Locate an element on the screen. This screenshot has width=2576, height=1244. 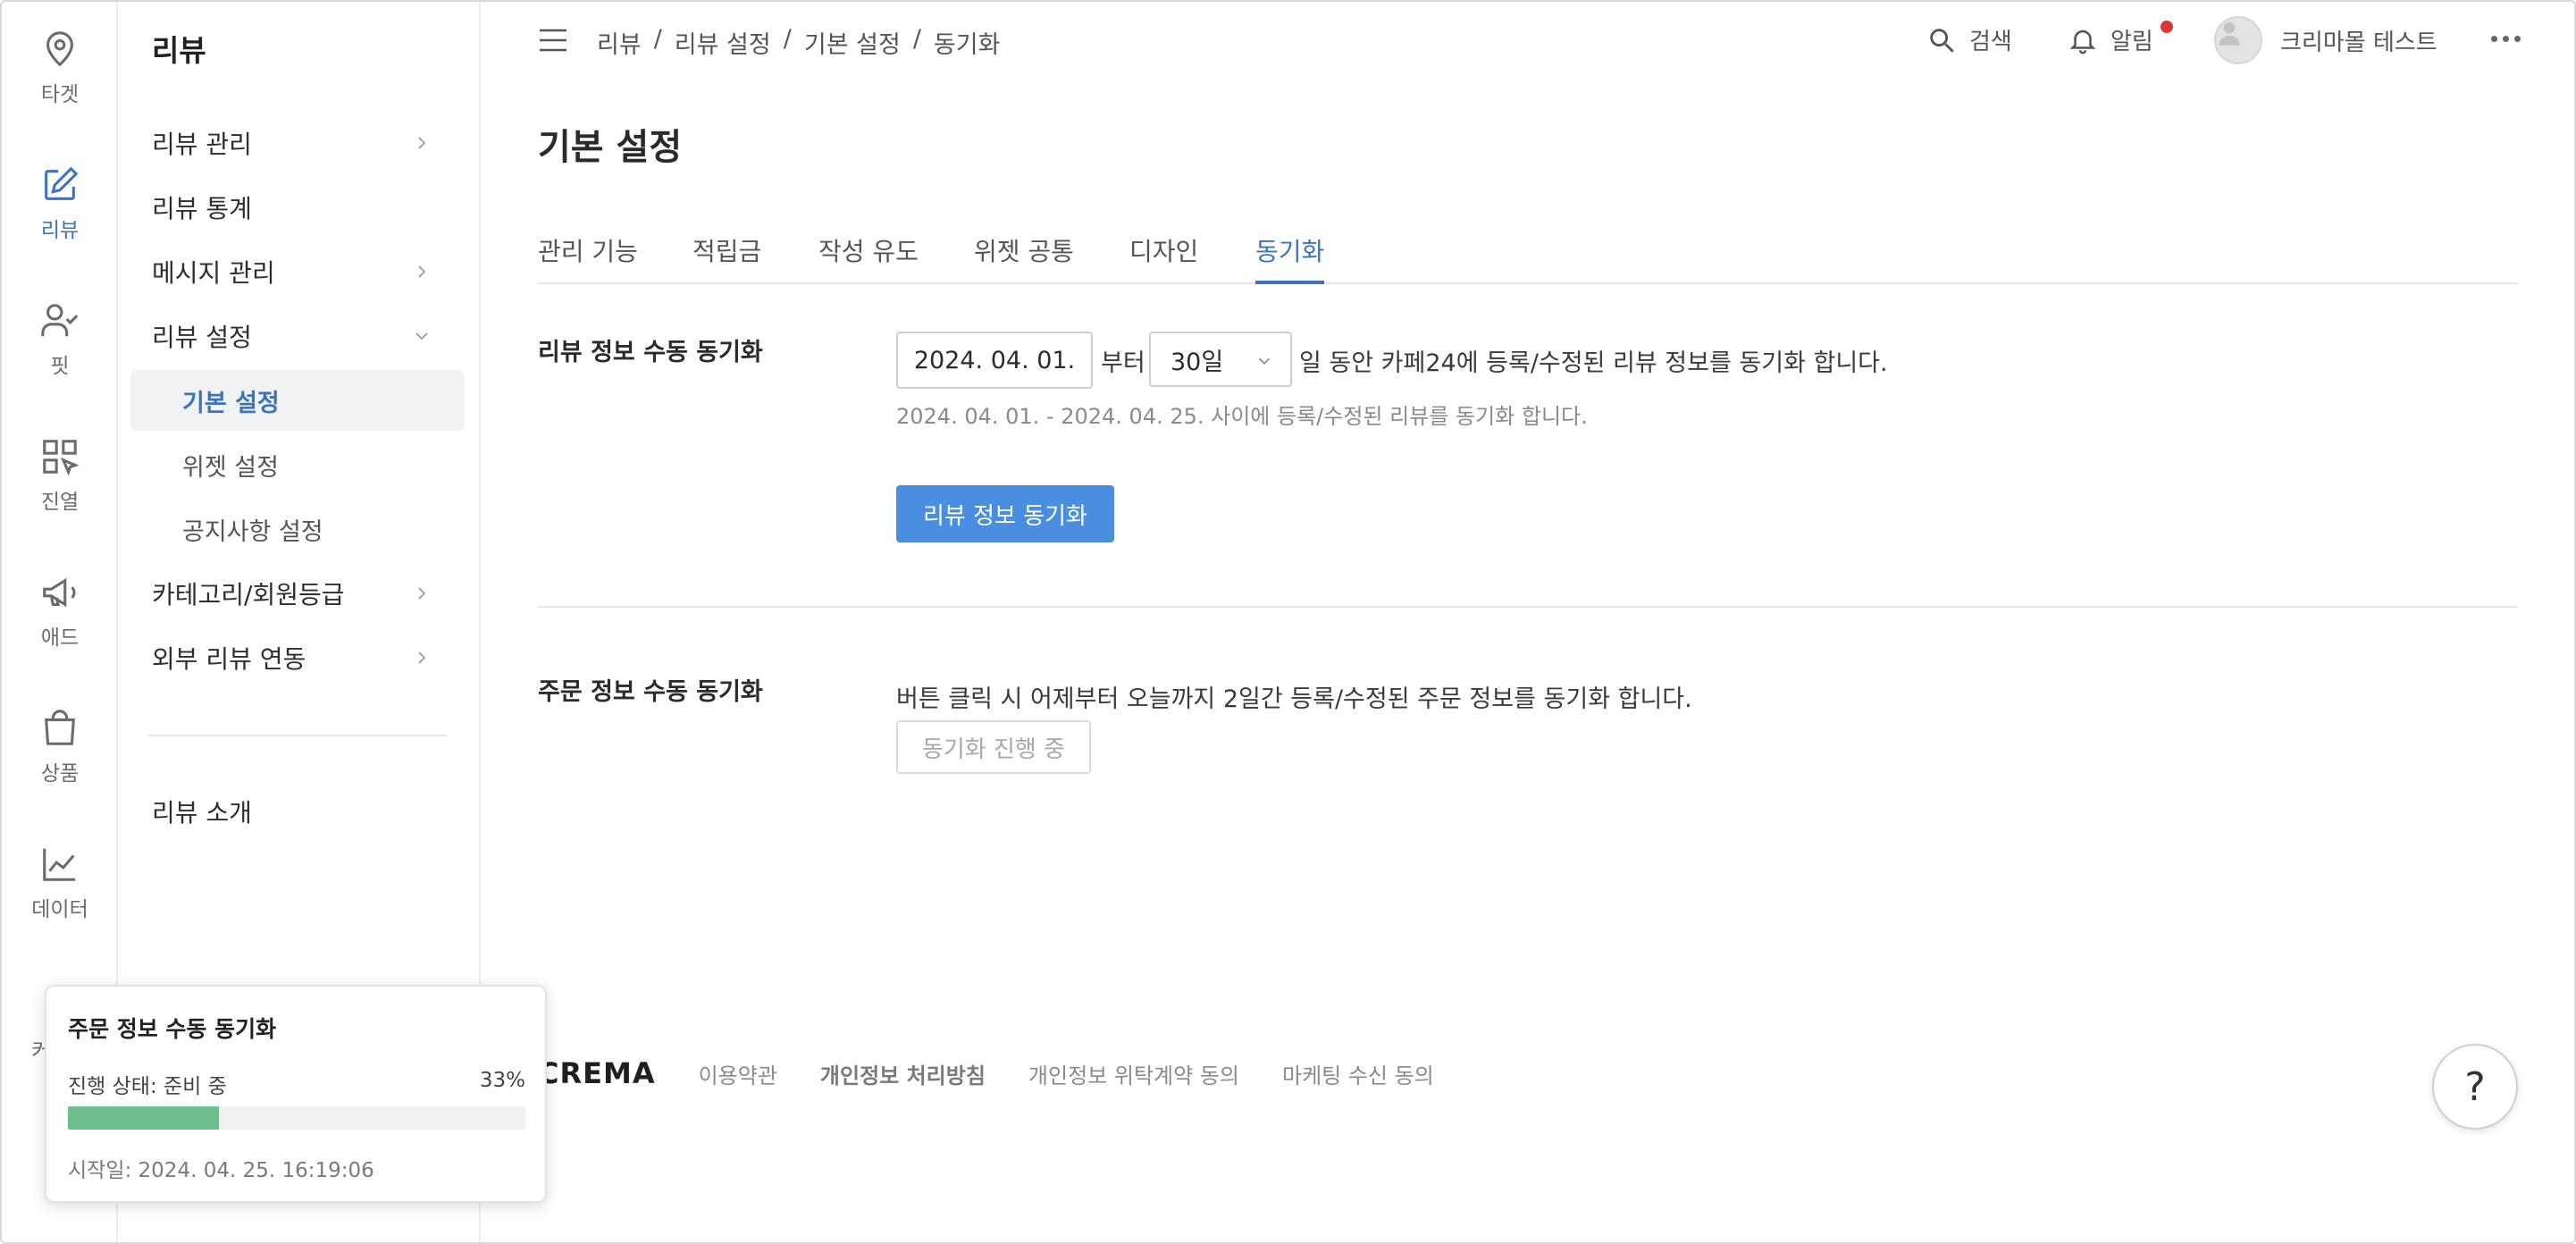
user-check-icon is located at coordinates (60, 320).